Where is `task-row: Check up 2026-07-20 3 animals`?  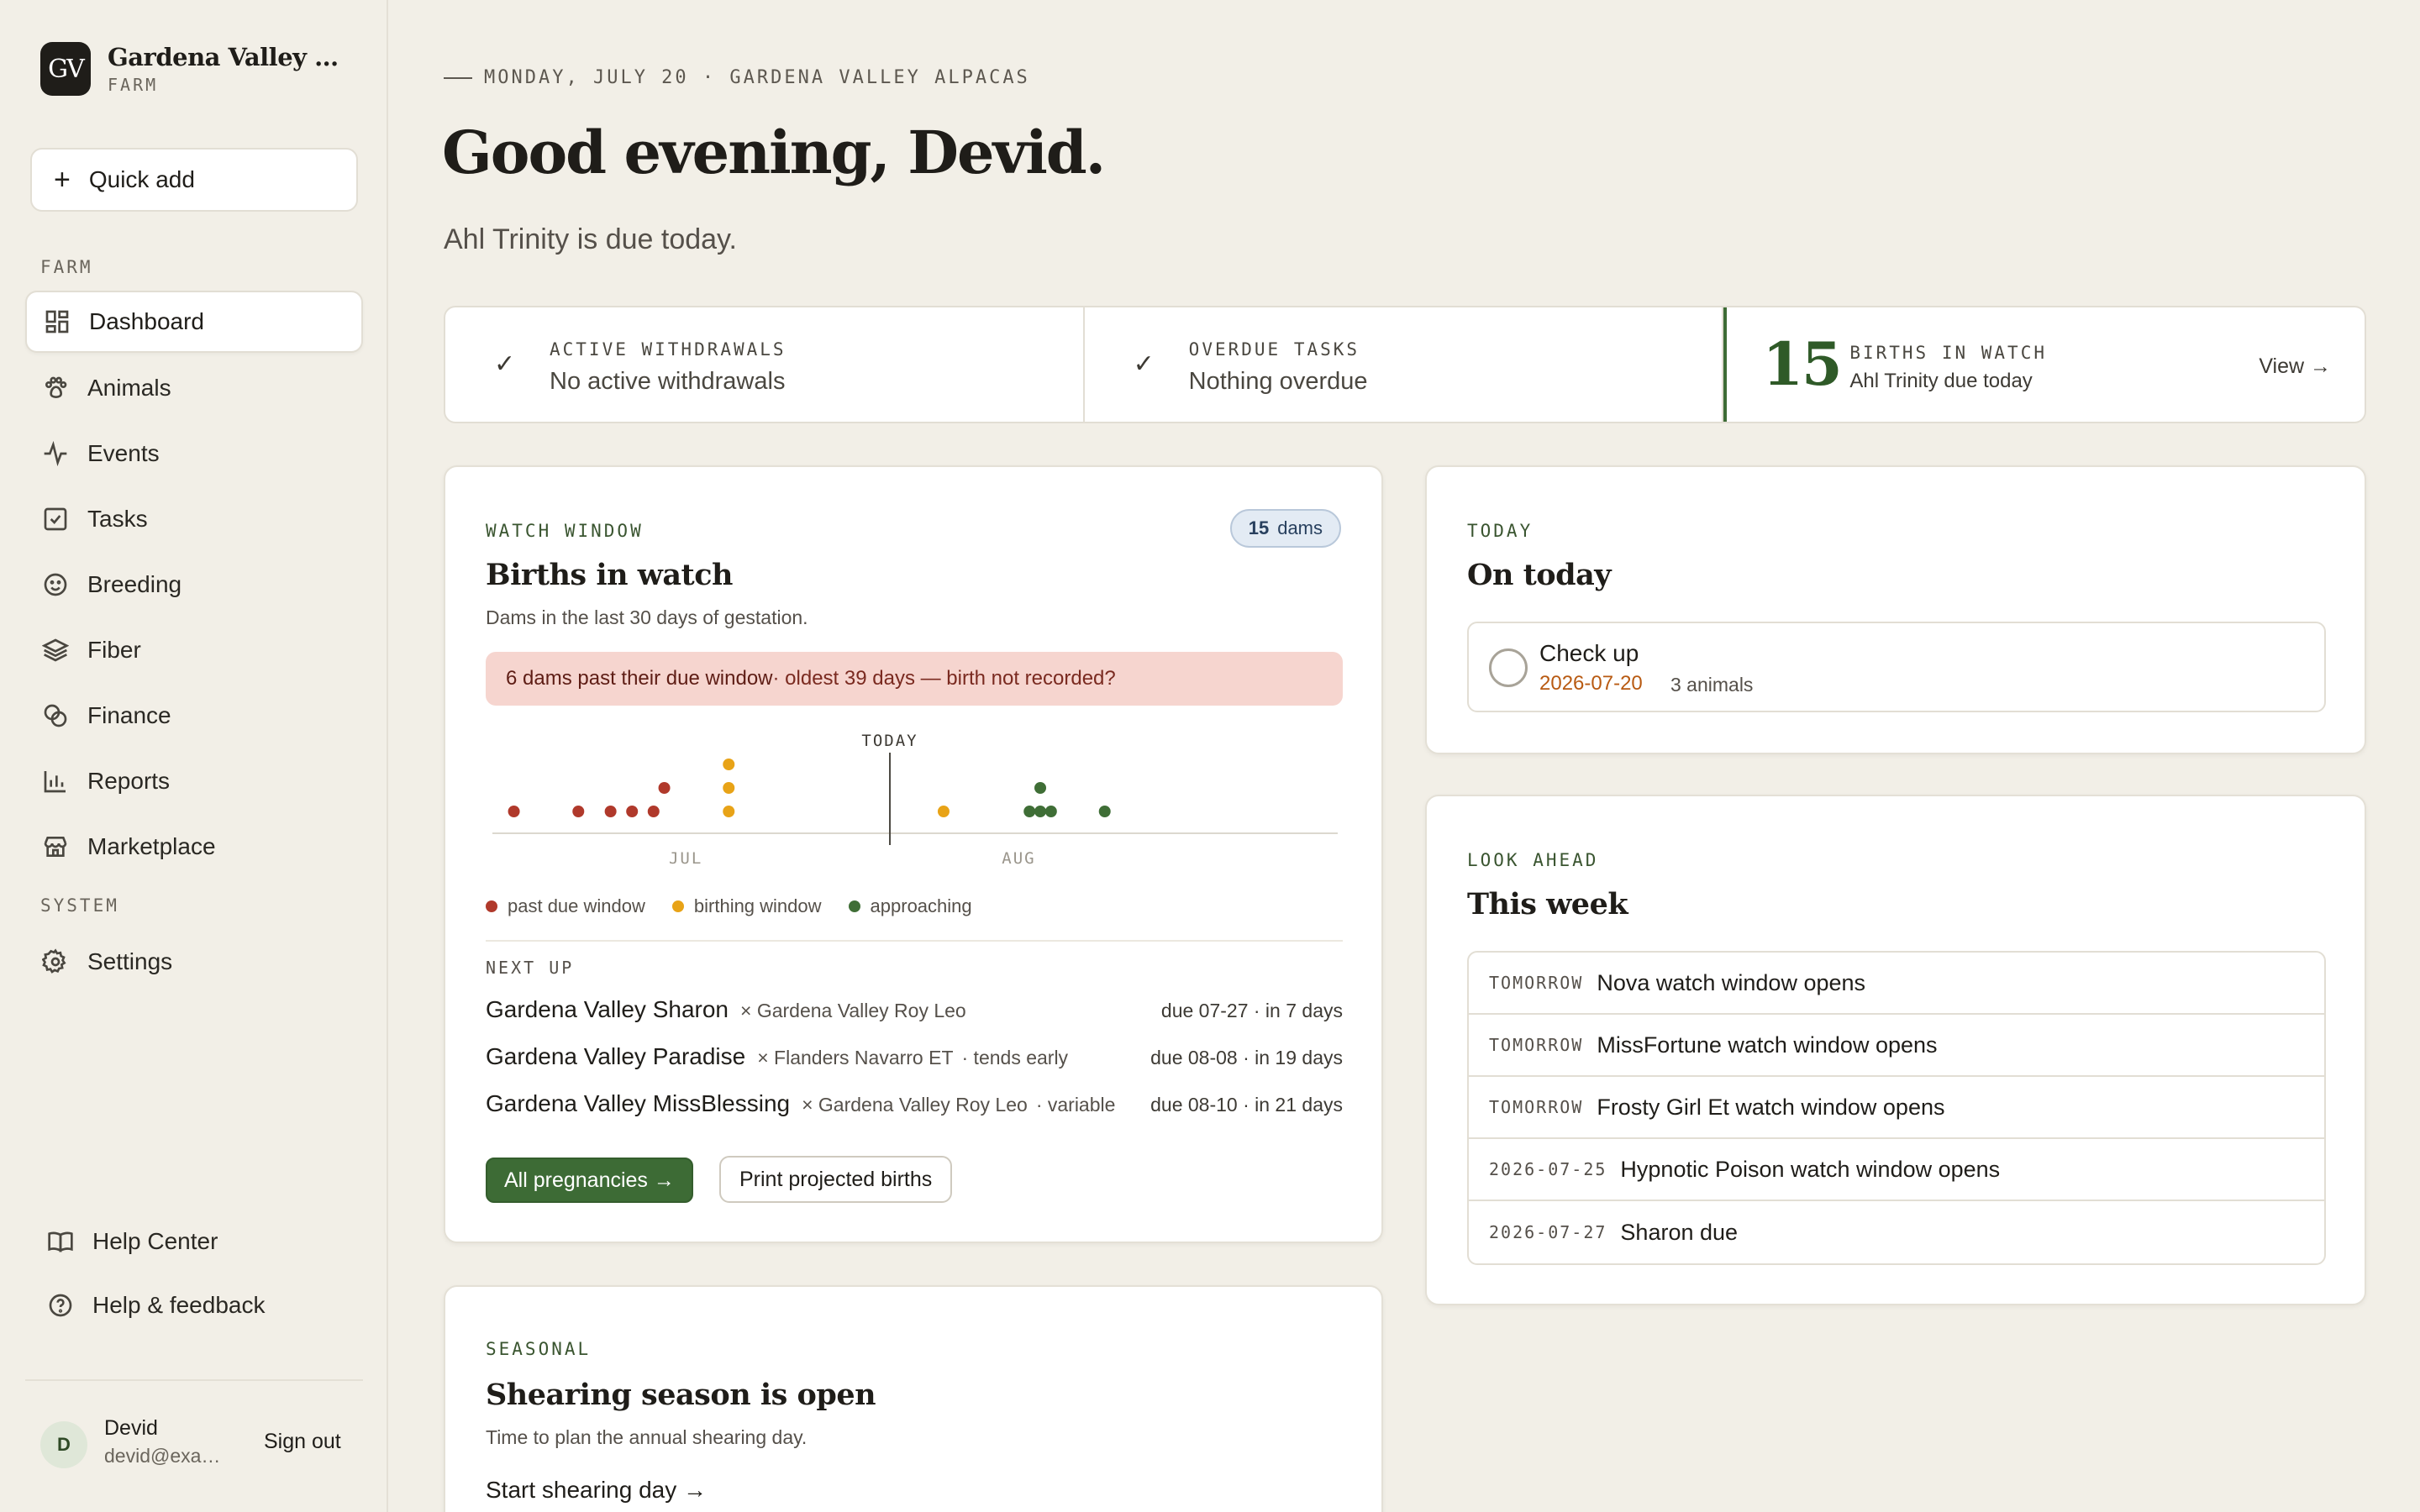 task-row: Check up 2026-07-20 3 animals is located at coordinates (1896, 667).